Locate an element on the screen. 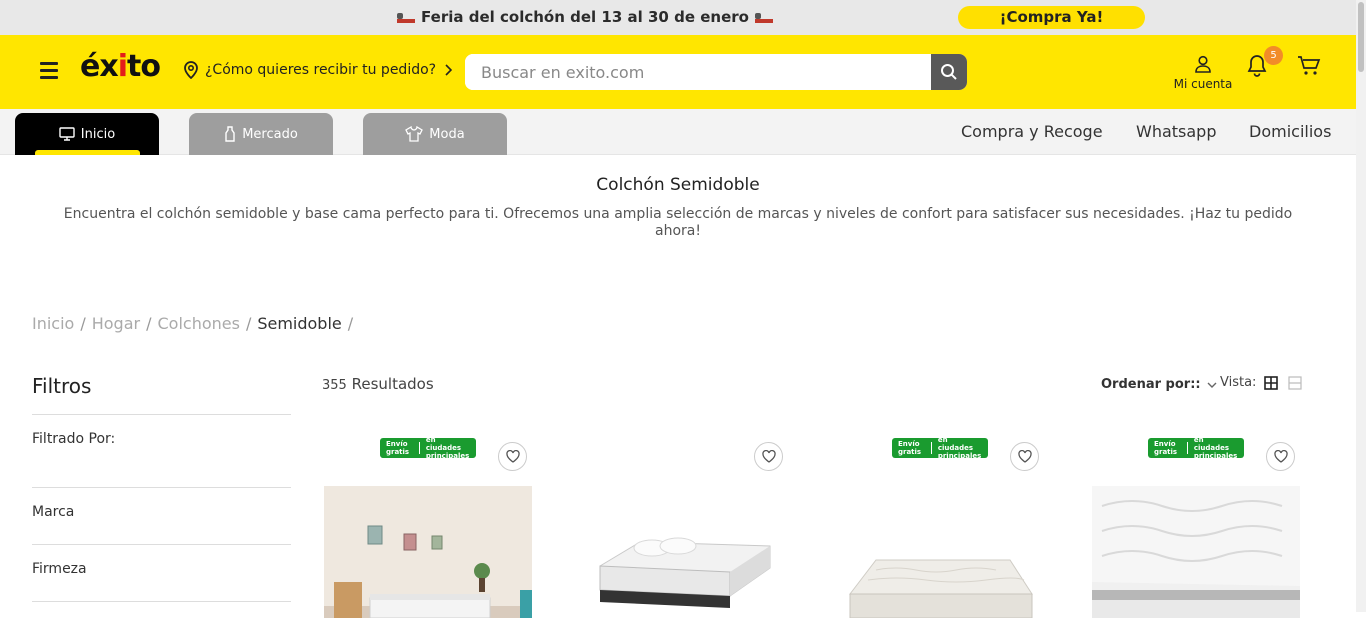 The height and width of the screenshot is (618, 1366). breadcrumb-current: Semidoble is located at coordinates (299, 323).